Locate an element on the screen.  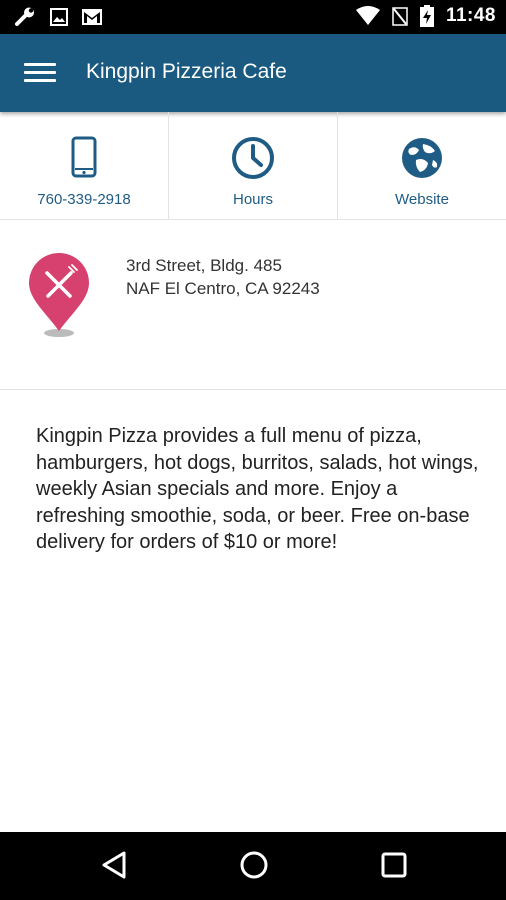
restaurant-pin-icon is located at coordinates (59, 293).